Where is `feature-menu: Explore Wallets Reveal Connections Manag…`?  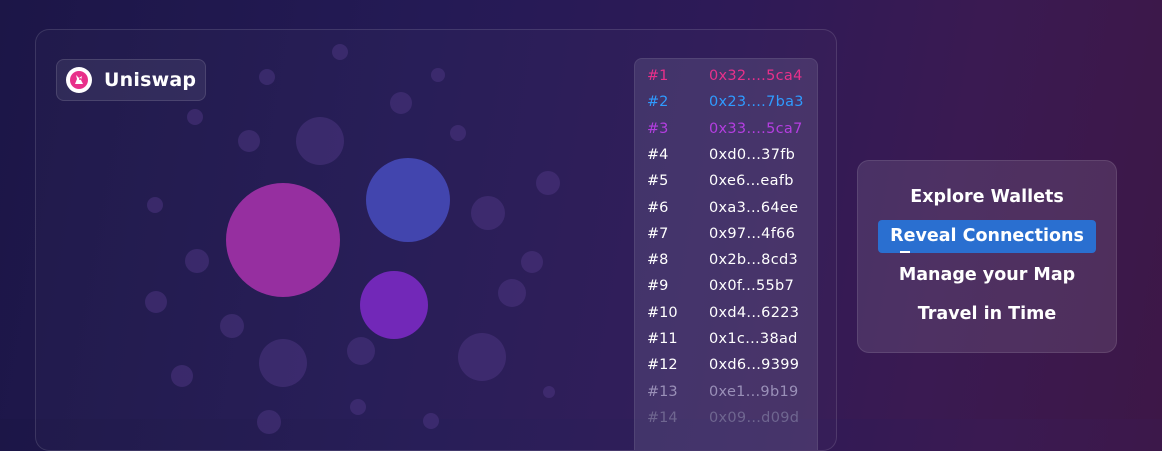
feature-menu: Explore Wallets Reveal Connections Manag… is located at coordinates (987, 256).